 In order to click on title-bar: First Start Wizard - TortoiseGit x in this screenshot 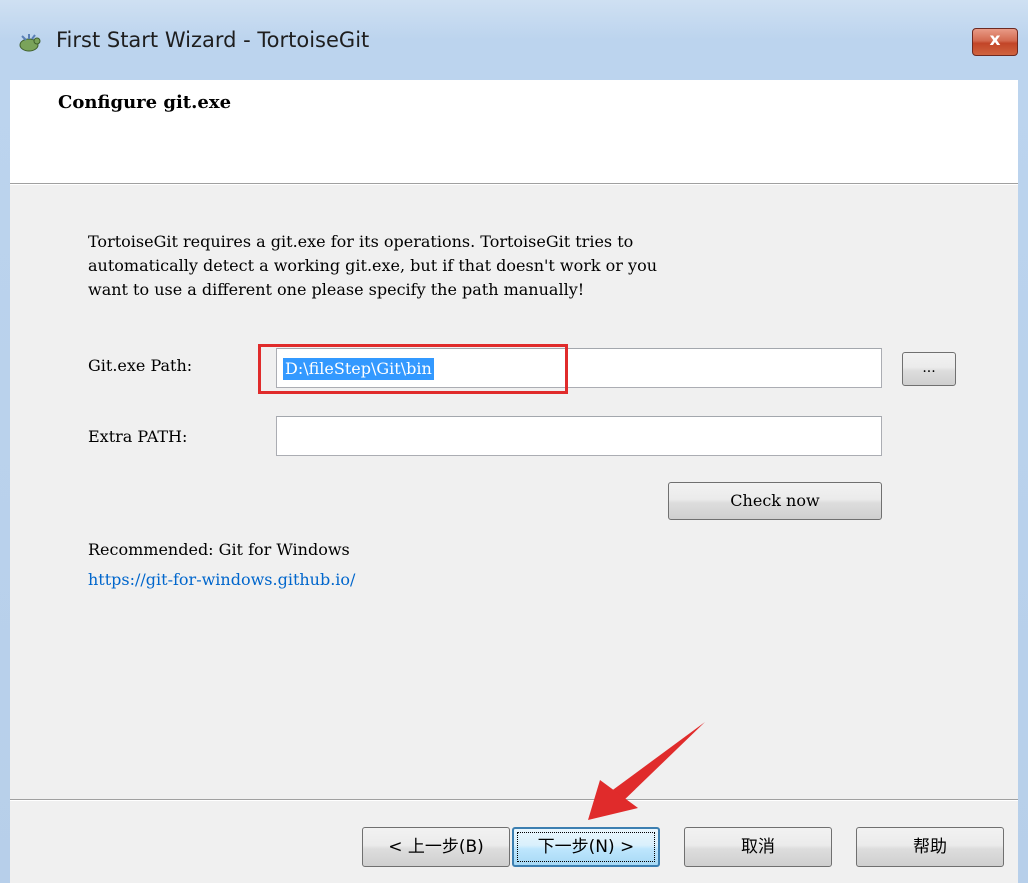, I will do `click(514, 42)`.